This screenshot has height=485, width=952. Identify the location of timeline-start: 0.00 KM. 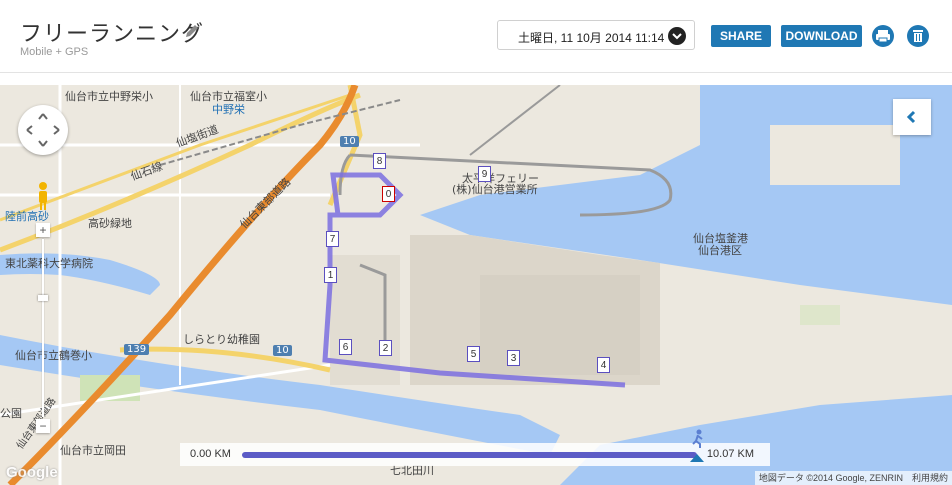
(210, 454).